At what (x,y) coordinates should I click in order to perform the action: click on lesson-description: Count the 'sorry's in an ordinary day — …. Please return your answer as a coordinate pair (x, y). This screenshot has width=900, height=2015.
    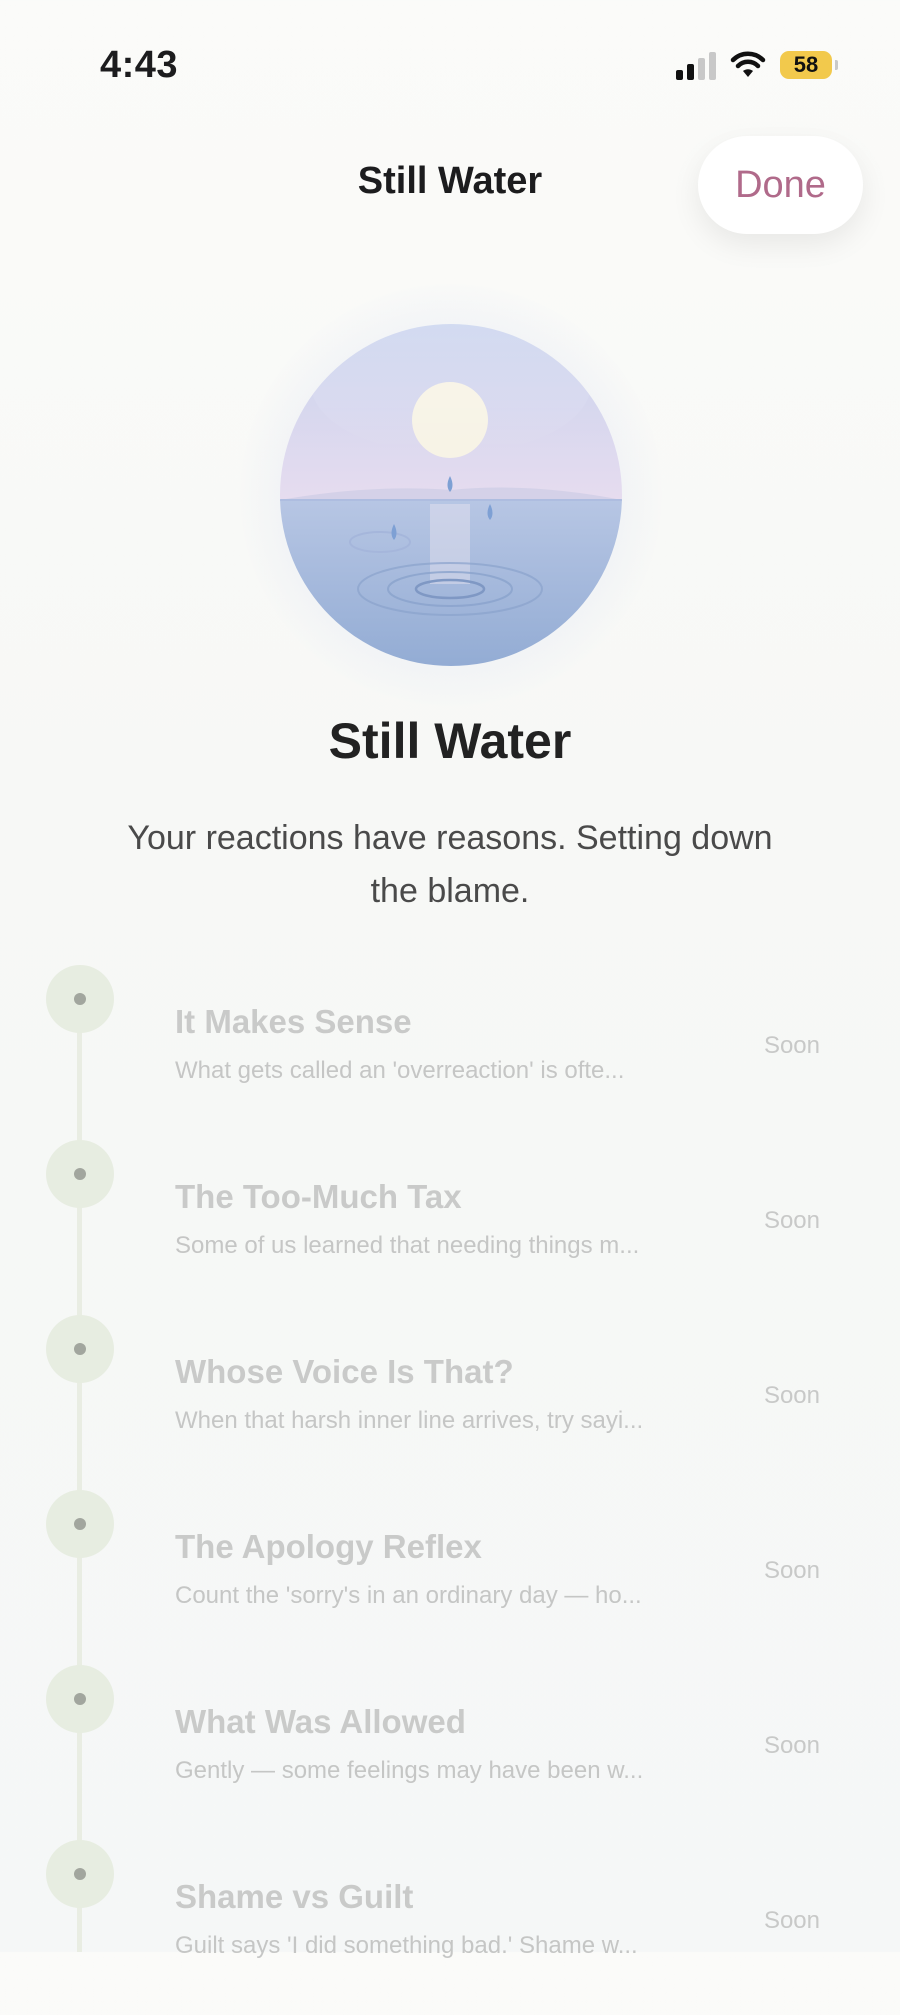
    Looking at the image, I should click on (408, 1595).